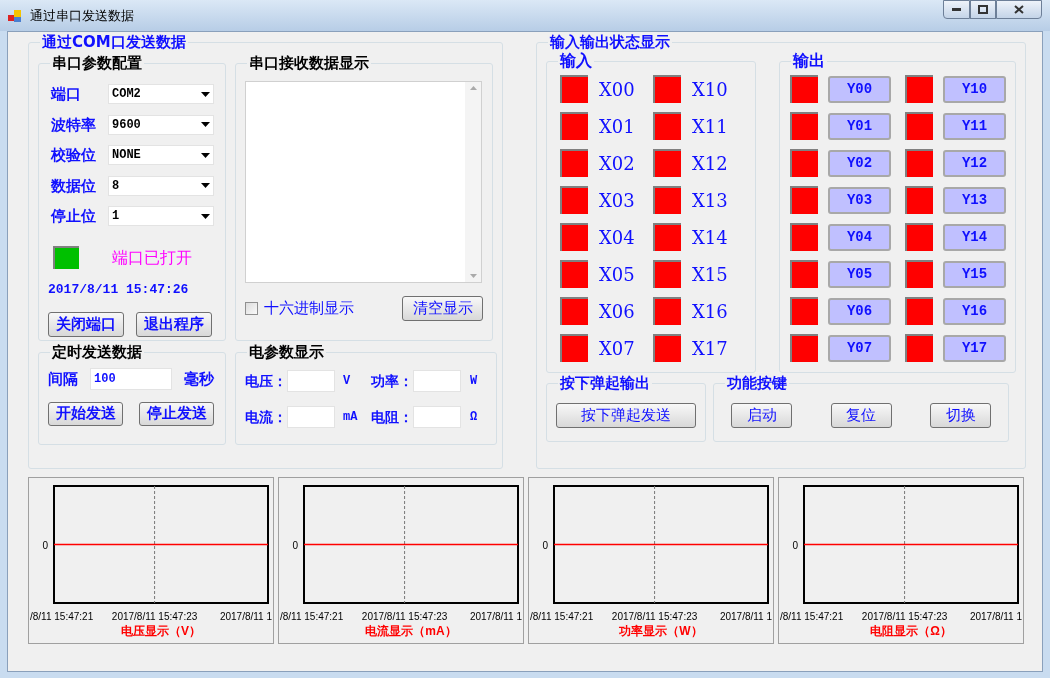 This screenshot has width=1050, height=678. Describe the element at coordinates (974, 89) in the screenshot. I see `output-button: Y10` at that location.